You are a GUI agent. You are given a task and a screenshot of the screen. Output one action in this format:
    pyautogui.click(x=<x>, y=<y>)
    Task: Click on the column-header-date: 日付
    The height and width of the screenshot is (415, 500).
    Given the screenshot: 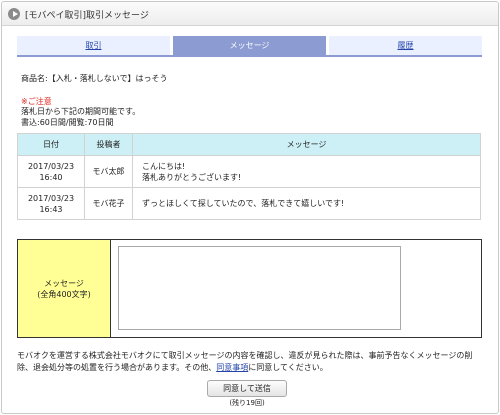 What is the action you would take?
    pyautogui.click(x=51, y=144)
    